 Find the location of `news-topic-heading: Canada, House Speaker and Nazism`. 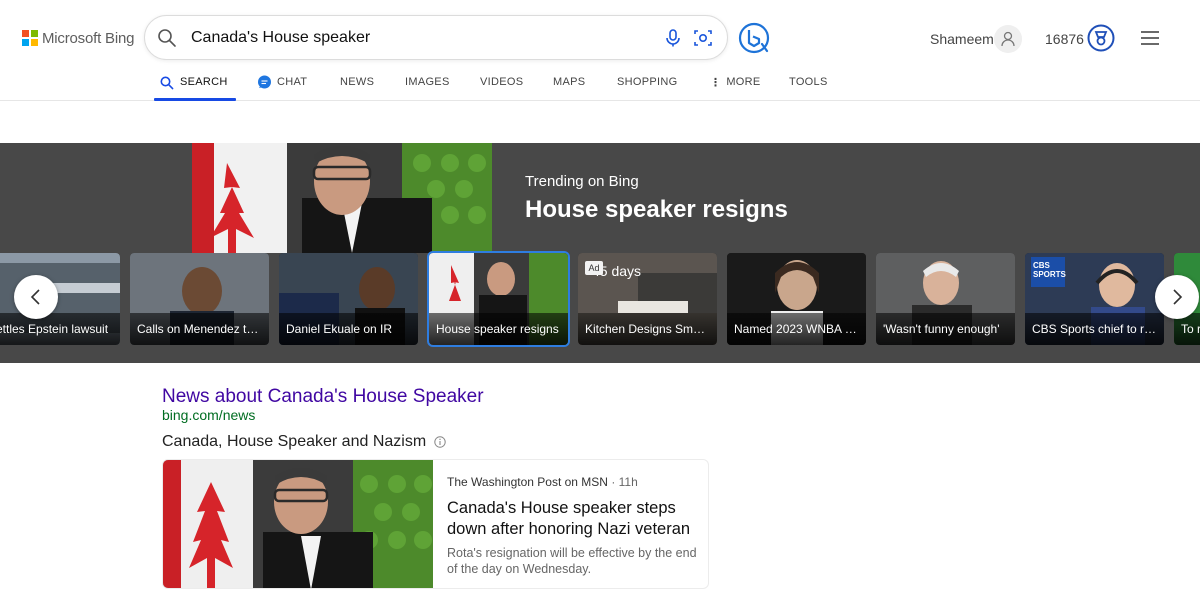

news-topic-heading: Canada, House Speaker and Nazism is located at coordinates (304, 442).